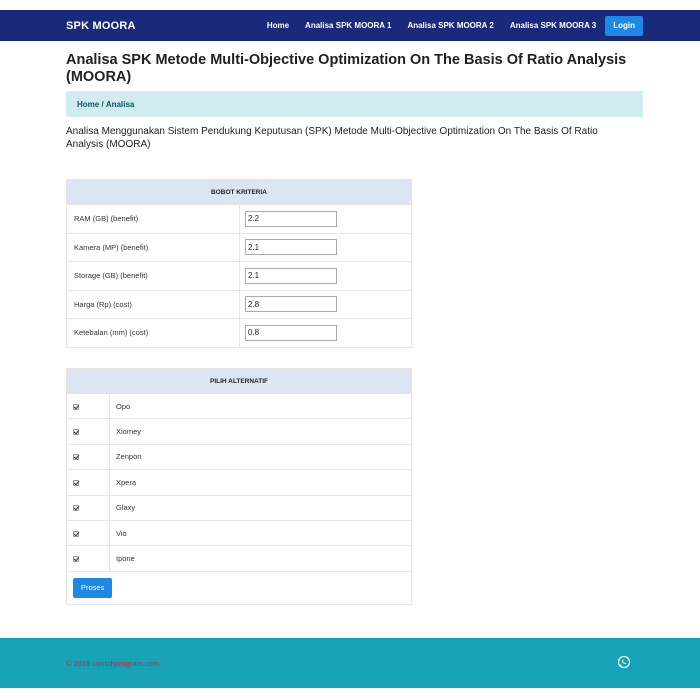 The image size is (700, 700). What do you see at coordinates (350, 663) in the screenshot?
I see `footer: © 2018 contohprogram.com` at bounding box center [350, 663].